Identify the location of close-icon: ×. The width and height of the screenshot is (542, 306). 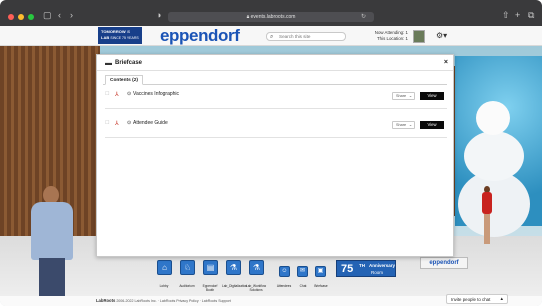
(446, 63).